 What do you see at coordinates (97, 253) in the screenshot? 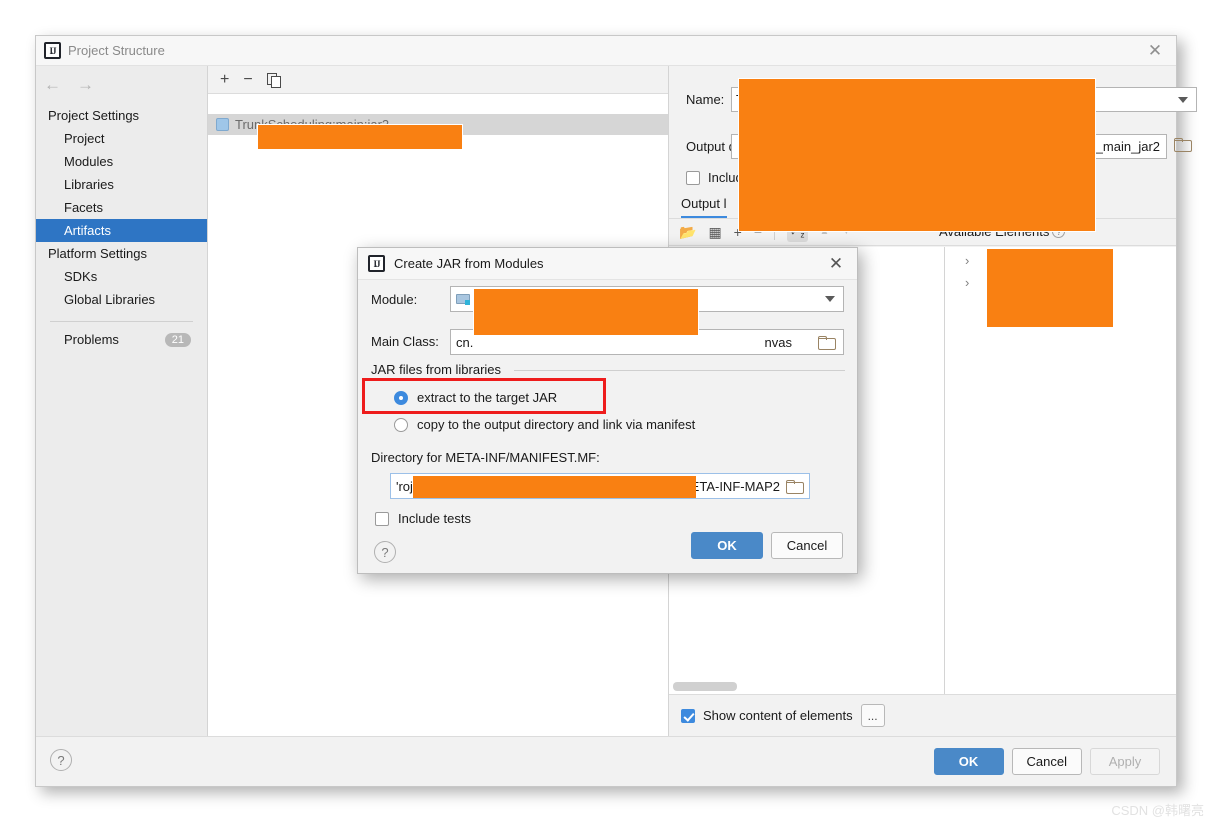
I see `sidebar-group-platform-settings: Platform Settings` at bounding box center [97, 253].